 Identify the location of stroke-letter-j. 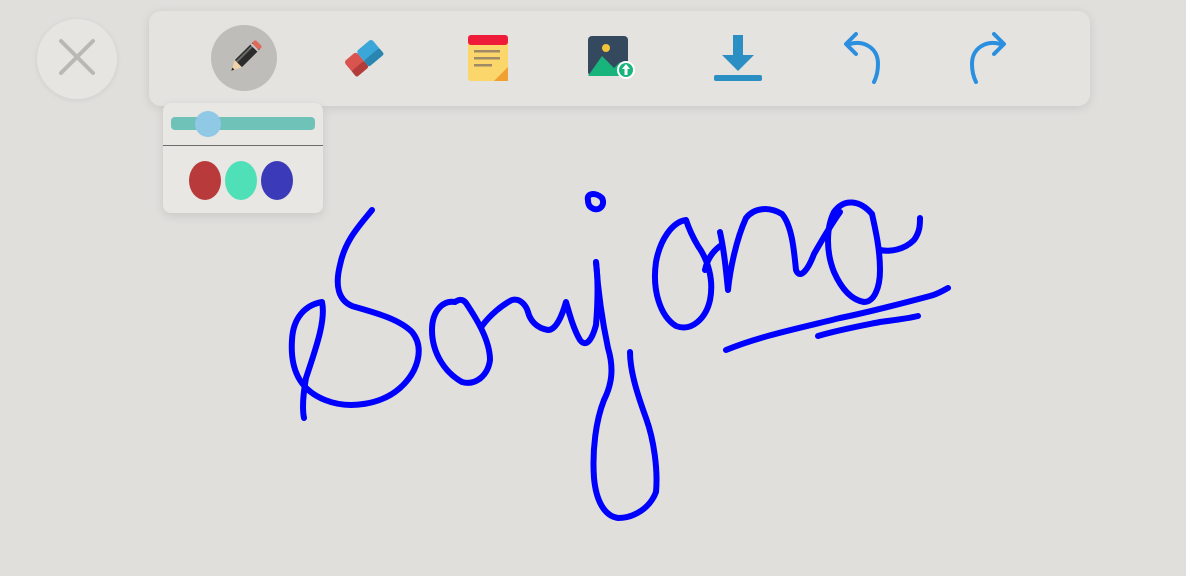
(625, 390).